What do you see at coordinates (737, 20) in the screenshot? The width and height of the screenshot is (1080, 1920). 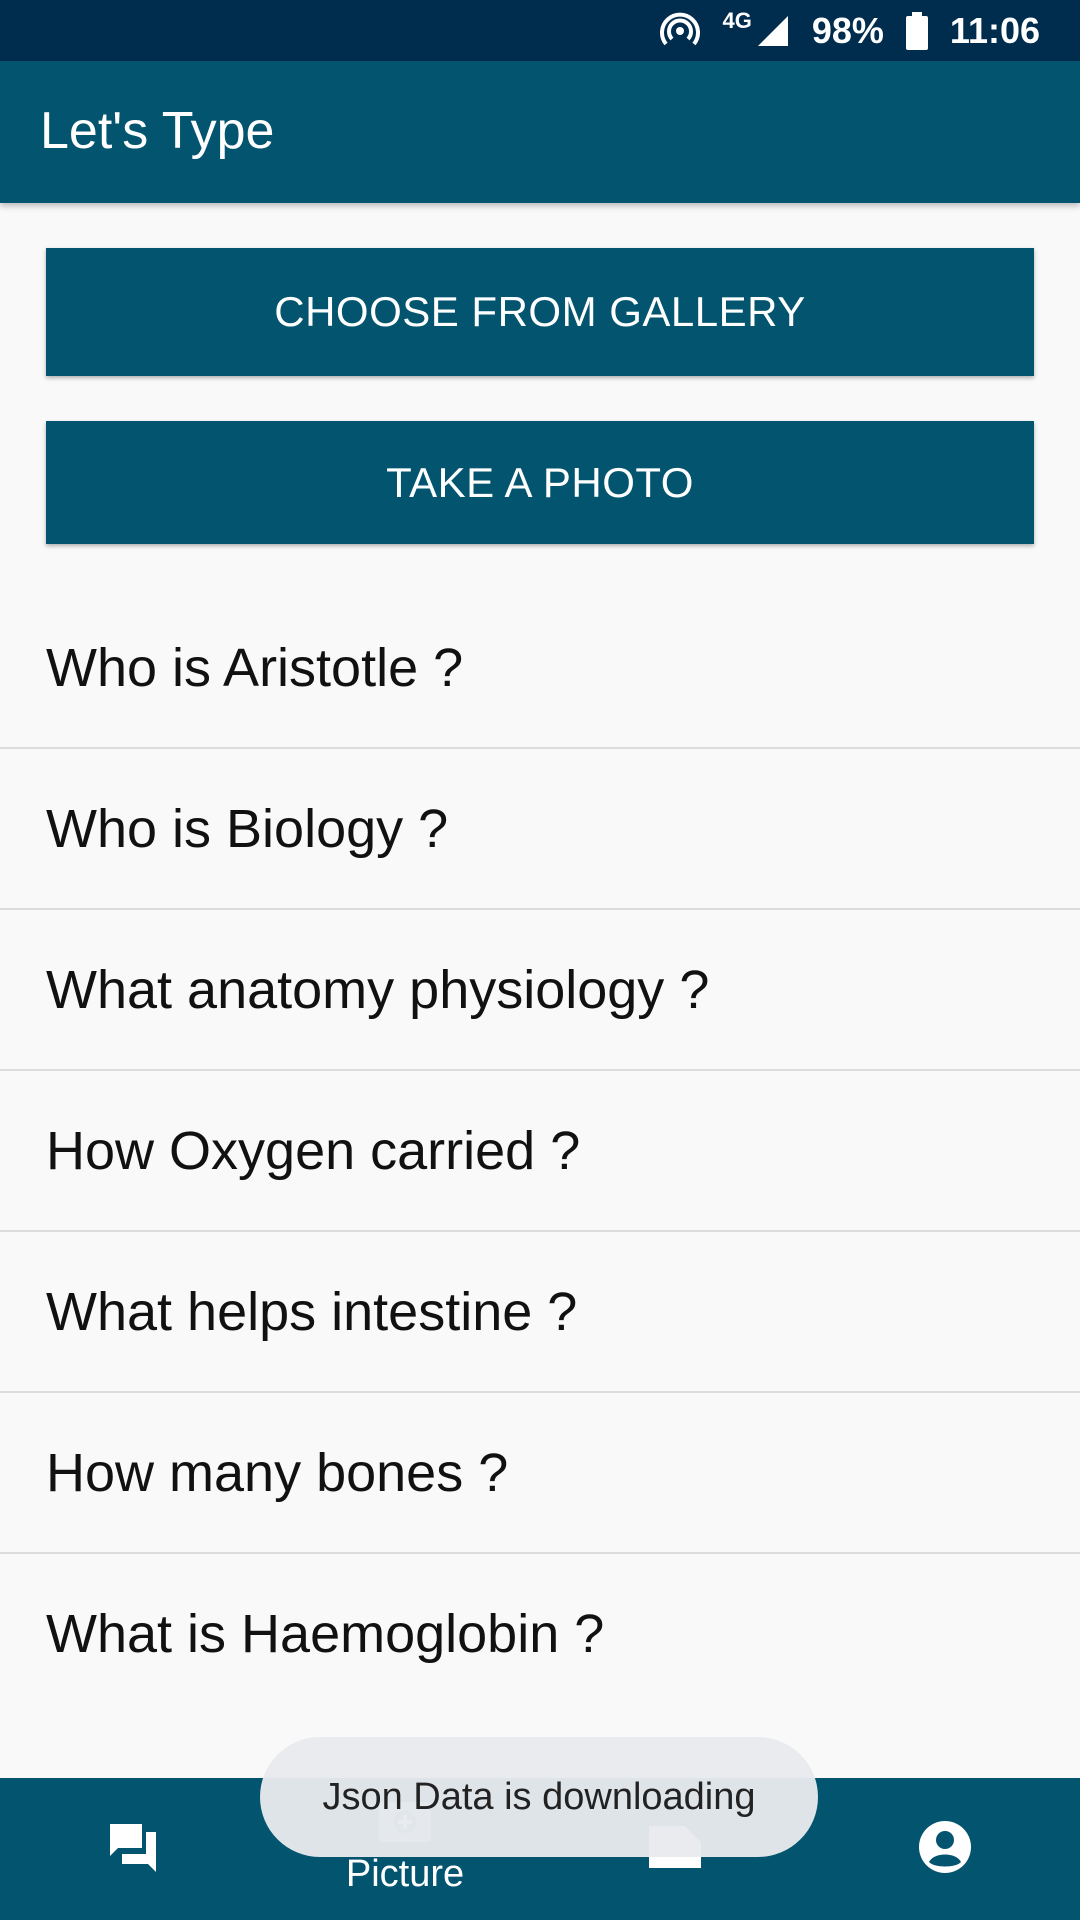 I see `network-type: 4G` at bounding box center [737, 20].